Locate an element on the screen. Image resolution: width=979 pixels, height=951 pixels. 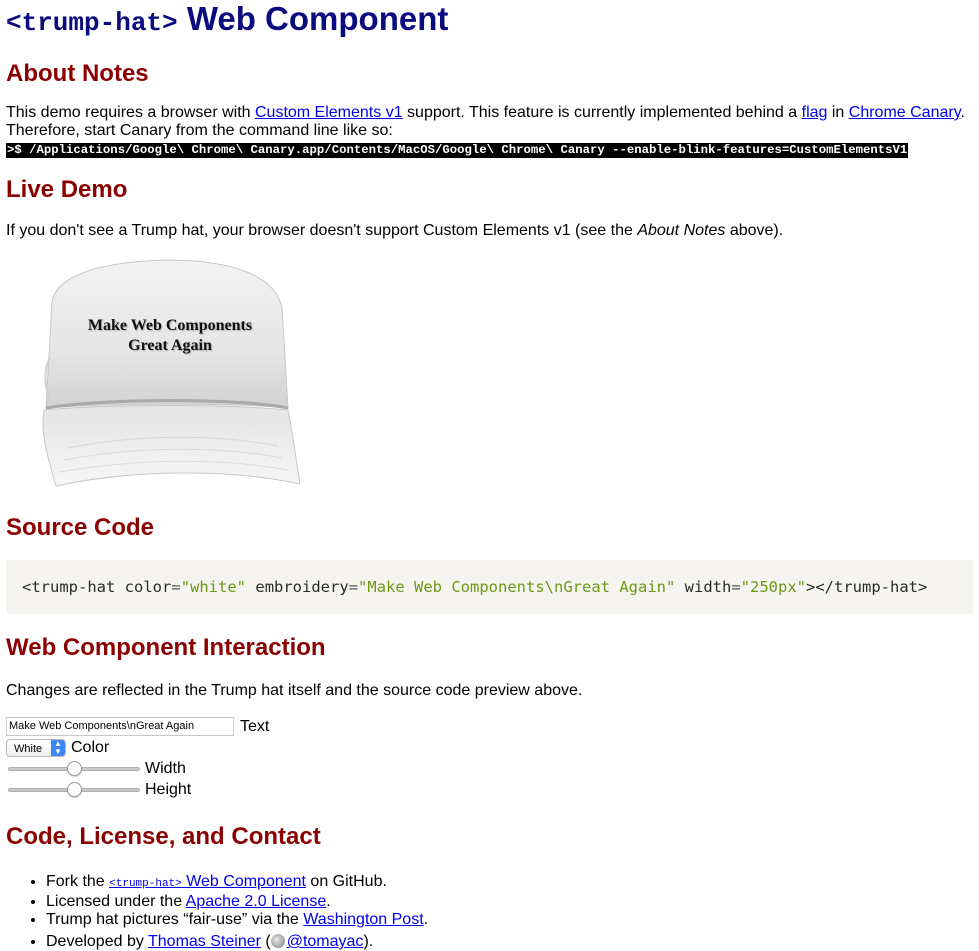
license-text: Licensed under the is located at coordinates (116, 901).